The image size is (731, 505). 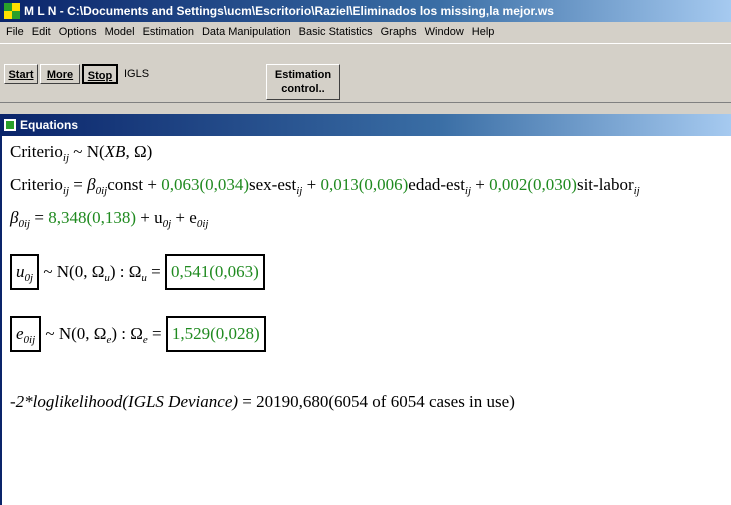 I want to click on u-dist-end: ) : Ω, so click(x=125, y=271).